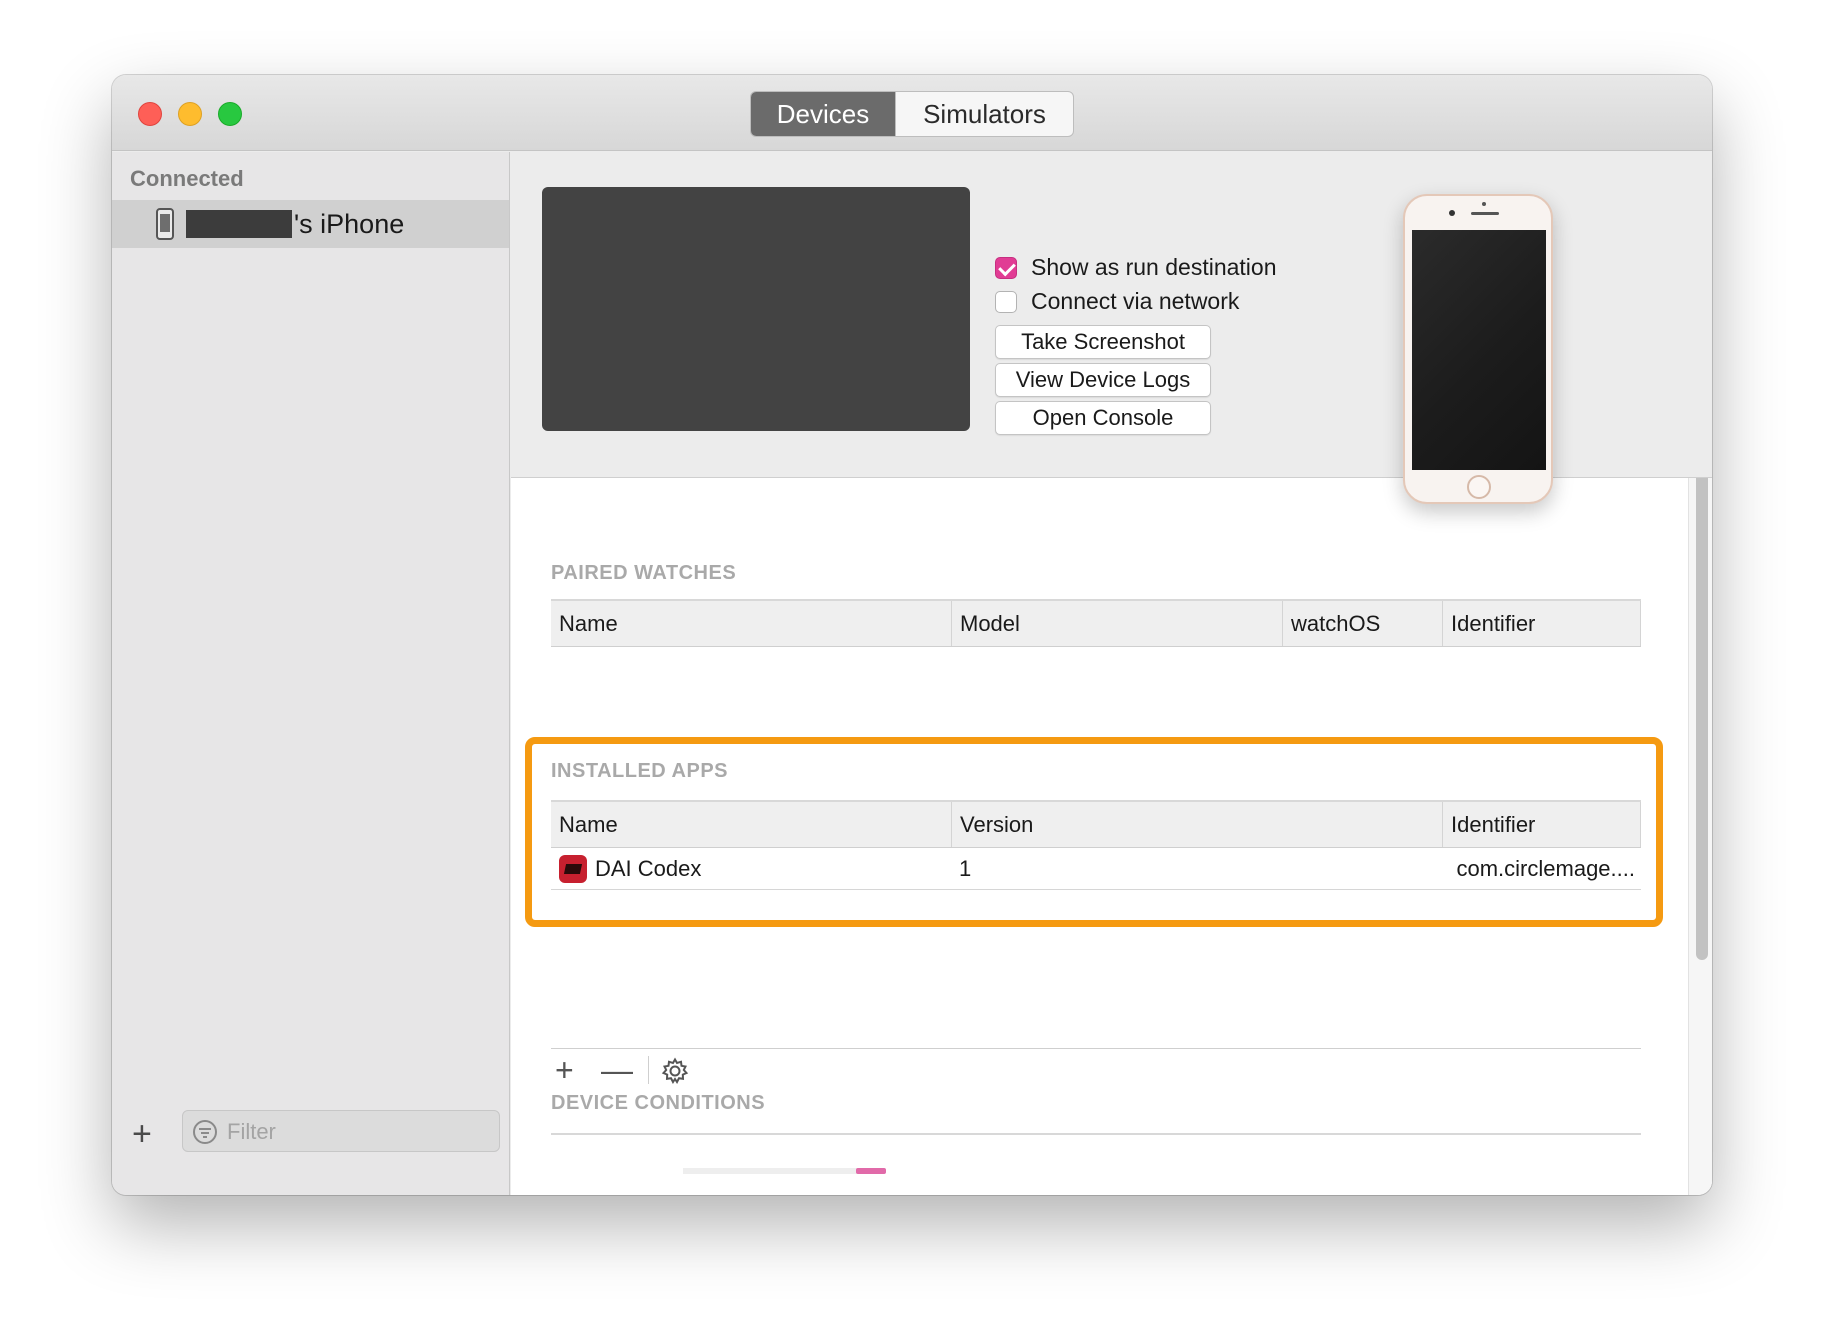  Describe the element at coordinates (984, 114) in the screenshot. I see `tab-simulators: Simulators` at that location.